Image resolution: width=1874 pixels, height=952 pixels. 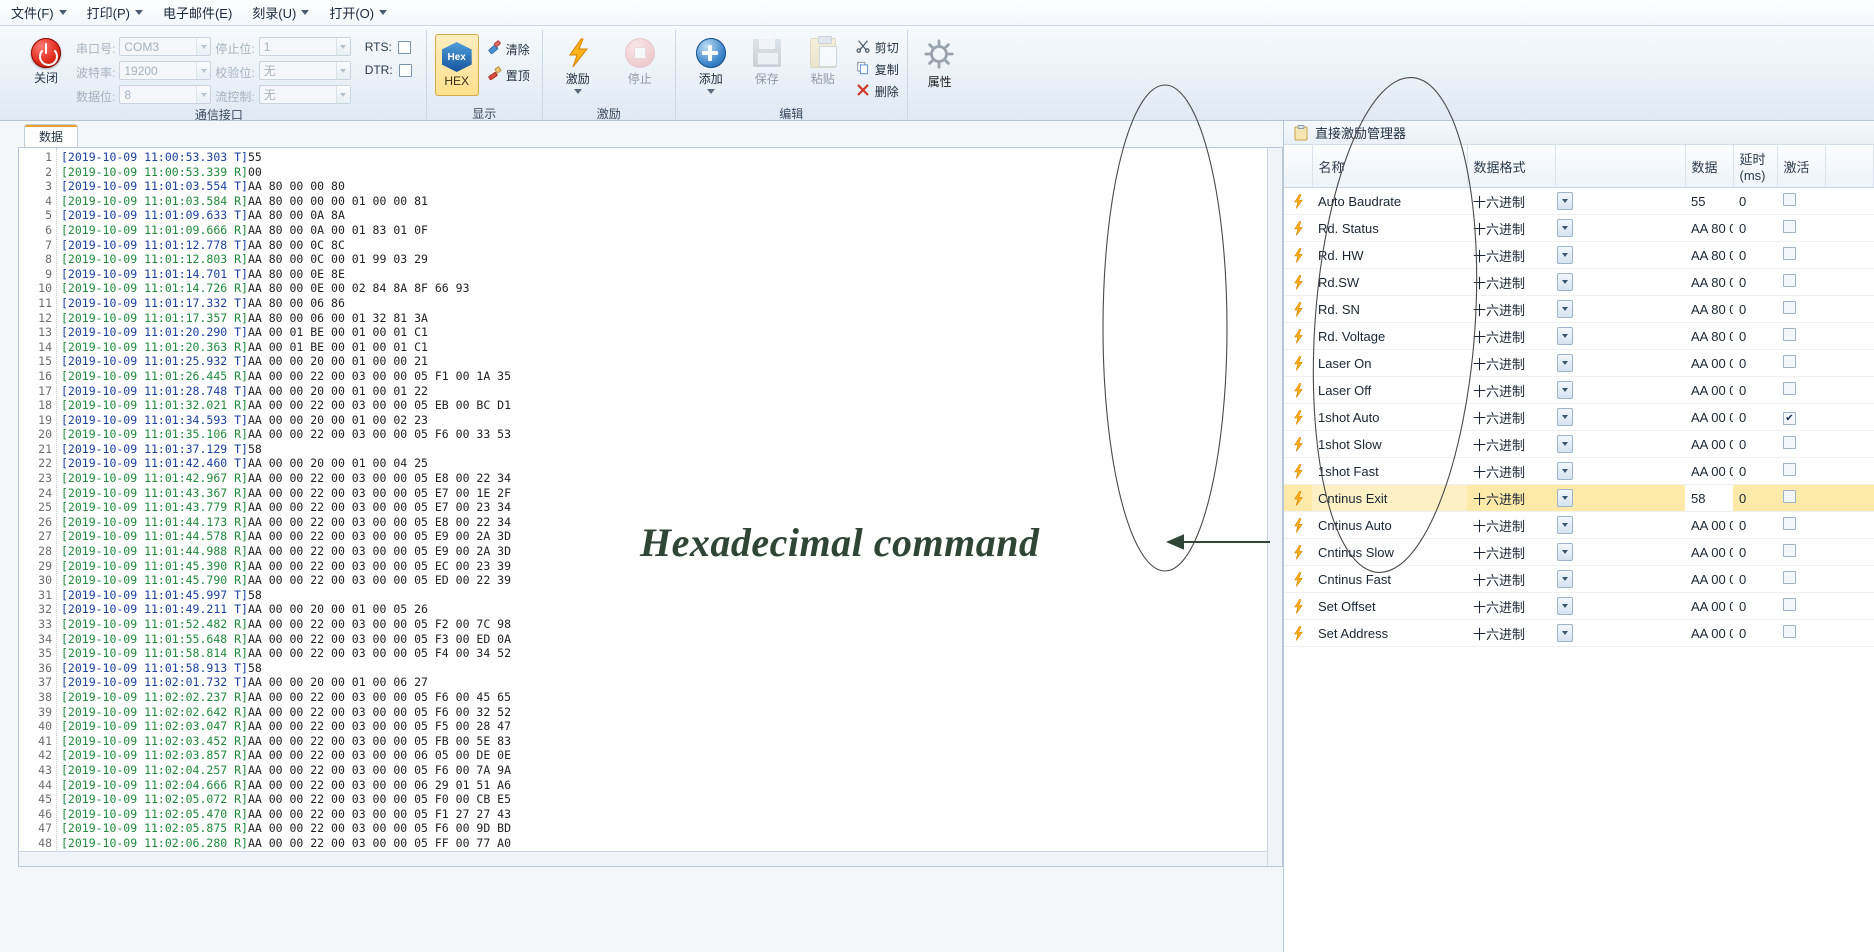 I want to click on table-row: Laser Off十六进制 AA 00 01 BE 00 01 00 01 C10, so click(x=1579, y=390).